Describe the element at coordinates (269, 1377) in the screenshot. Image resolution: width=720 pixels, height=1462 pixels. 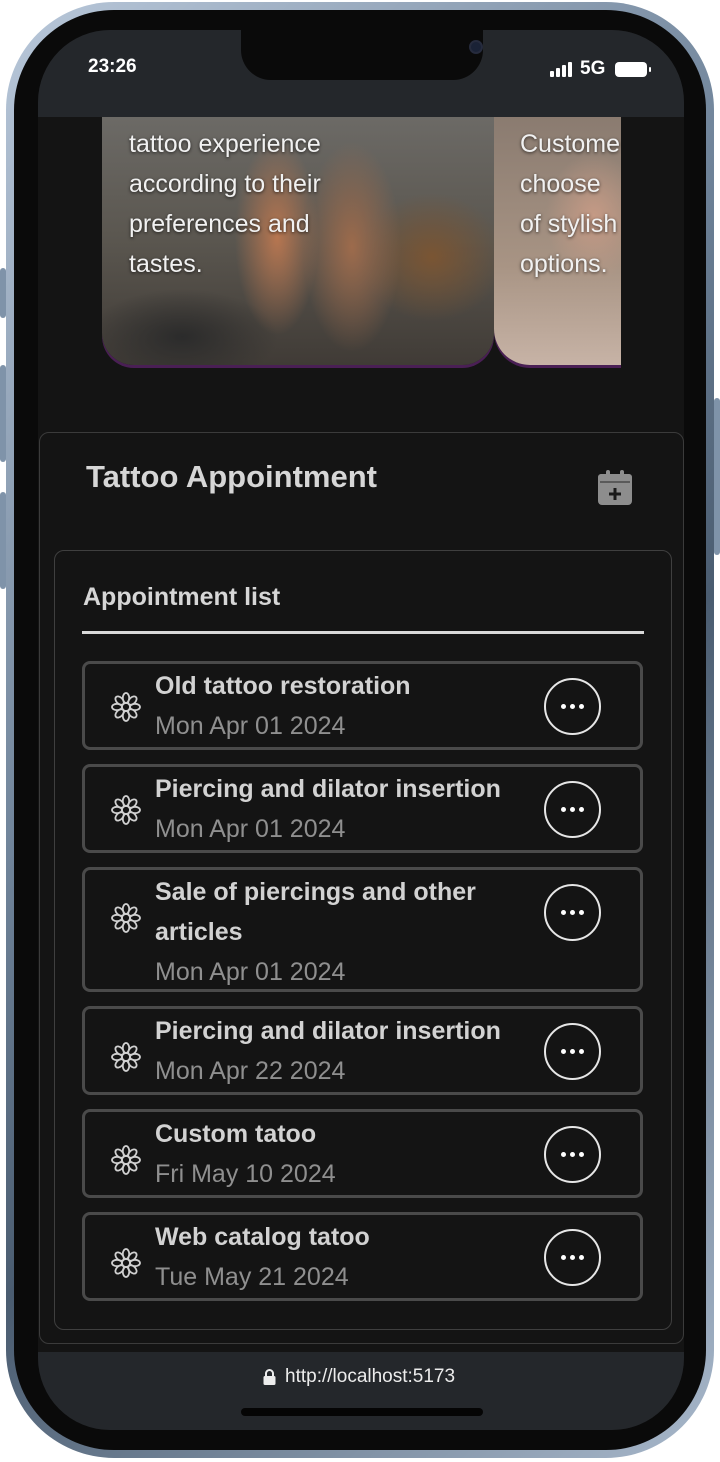
I see `lock-icon` at that location.